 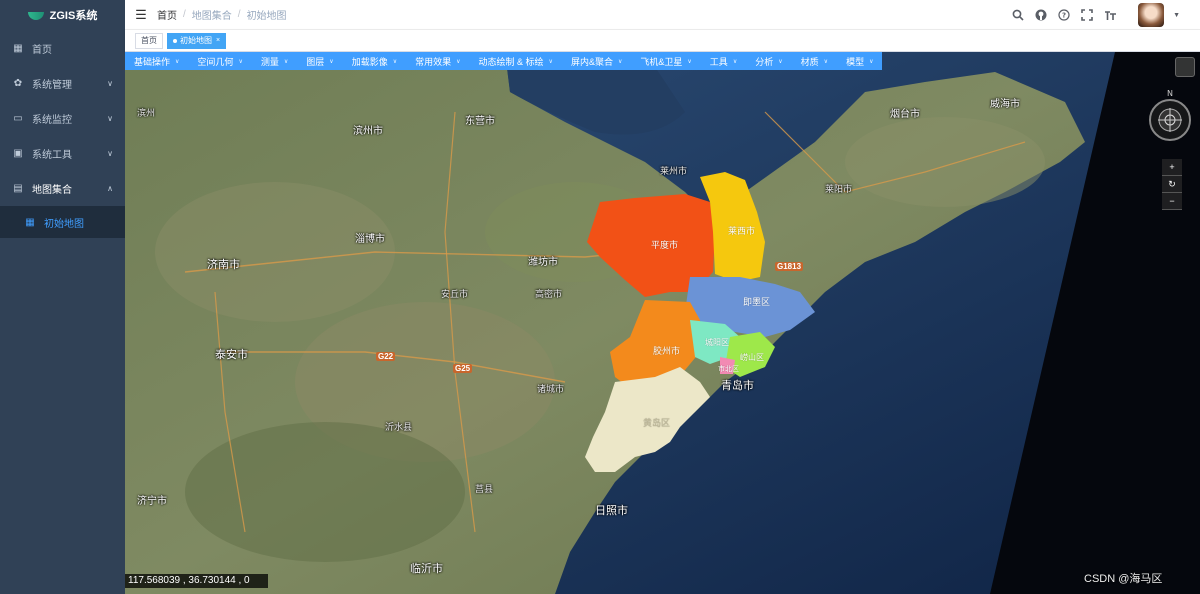 What do you see at coordinates (789, 266) in the screenshot?
I see `highway-marker: G1813` at bounding box center [789, 266].